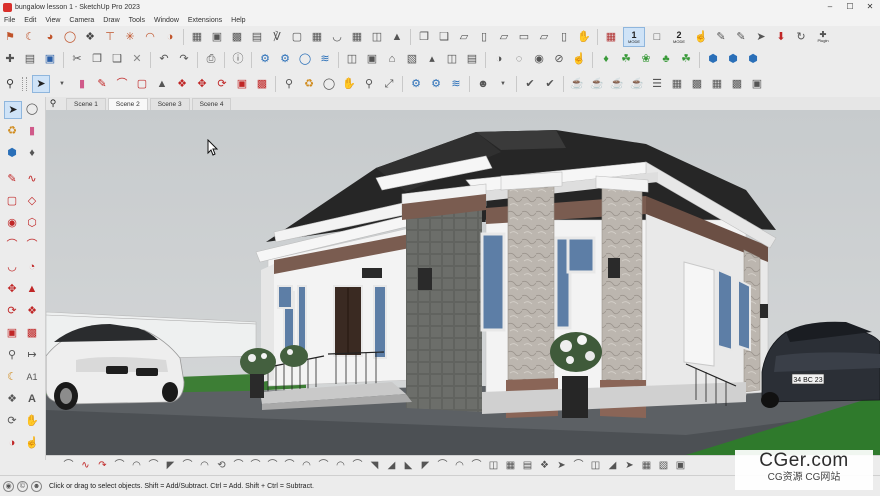  What do you see at coordinates (81, 20) in the screenshot?
I see `menu-camera: Camera` at bounding box center [81, 20].